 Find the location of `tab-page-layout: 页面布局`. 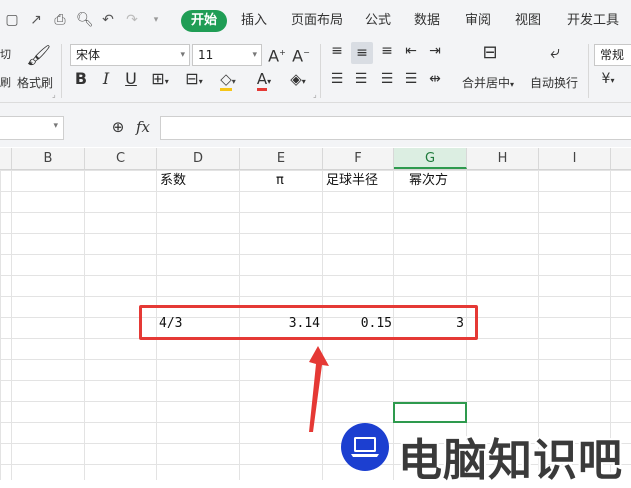

tab-page-layout: 页面布局 is located at coordinates (317, 21).